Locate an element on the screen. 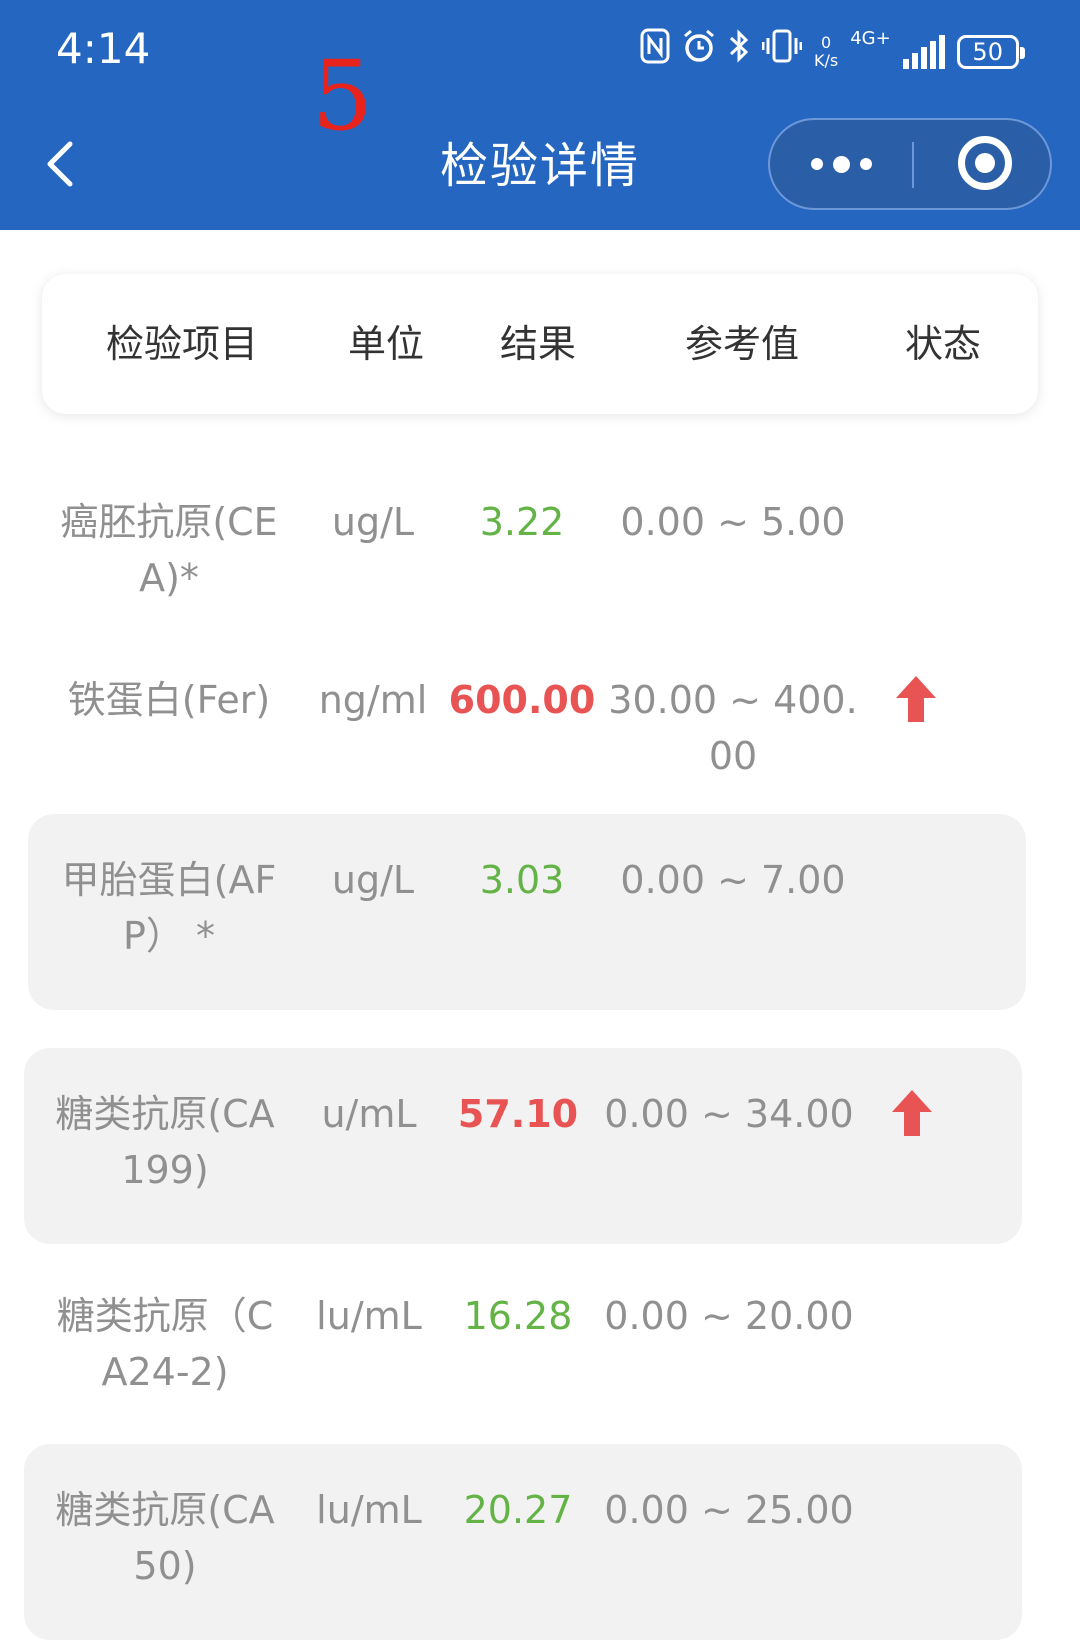  network-type: 4G+ is located at coordinates (870, 38).